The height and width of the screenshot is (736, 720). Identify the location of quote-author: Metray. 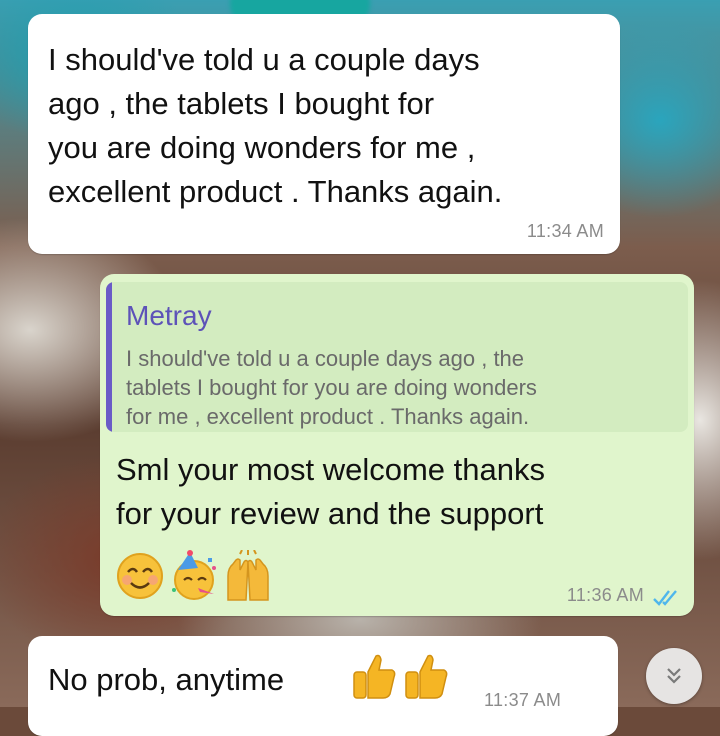
(169, 315).